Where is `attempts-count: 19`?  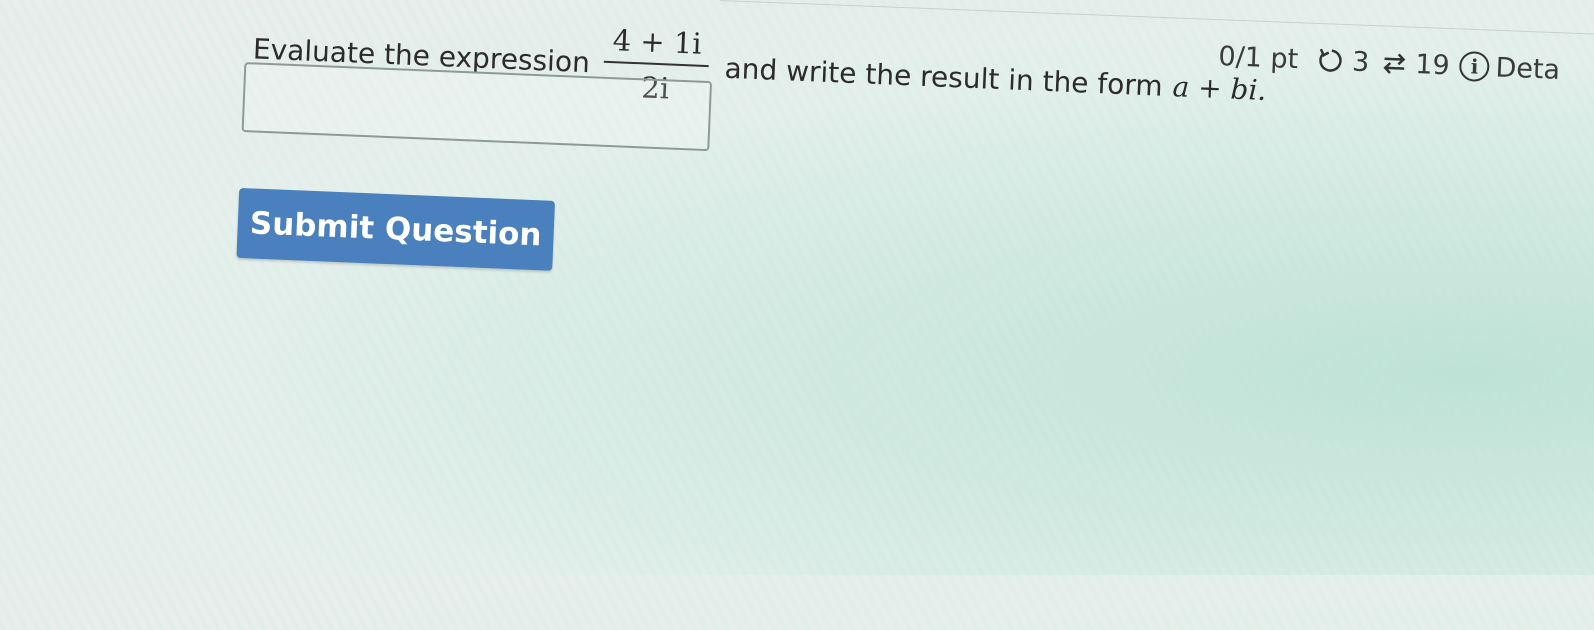 attempts-count: 19 is located at coordinates (1432, 64).